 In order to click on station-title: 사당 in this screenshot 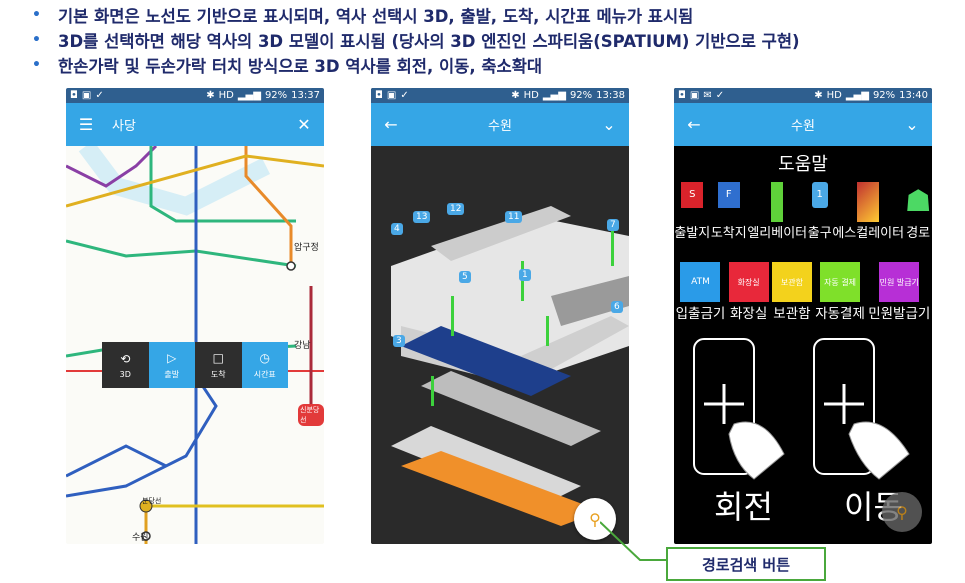, I will do `click(124, 126)`.